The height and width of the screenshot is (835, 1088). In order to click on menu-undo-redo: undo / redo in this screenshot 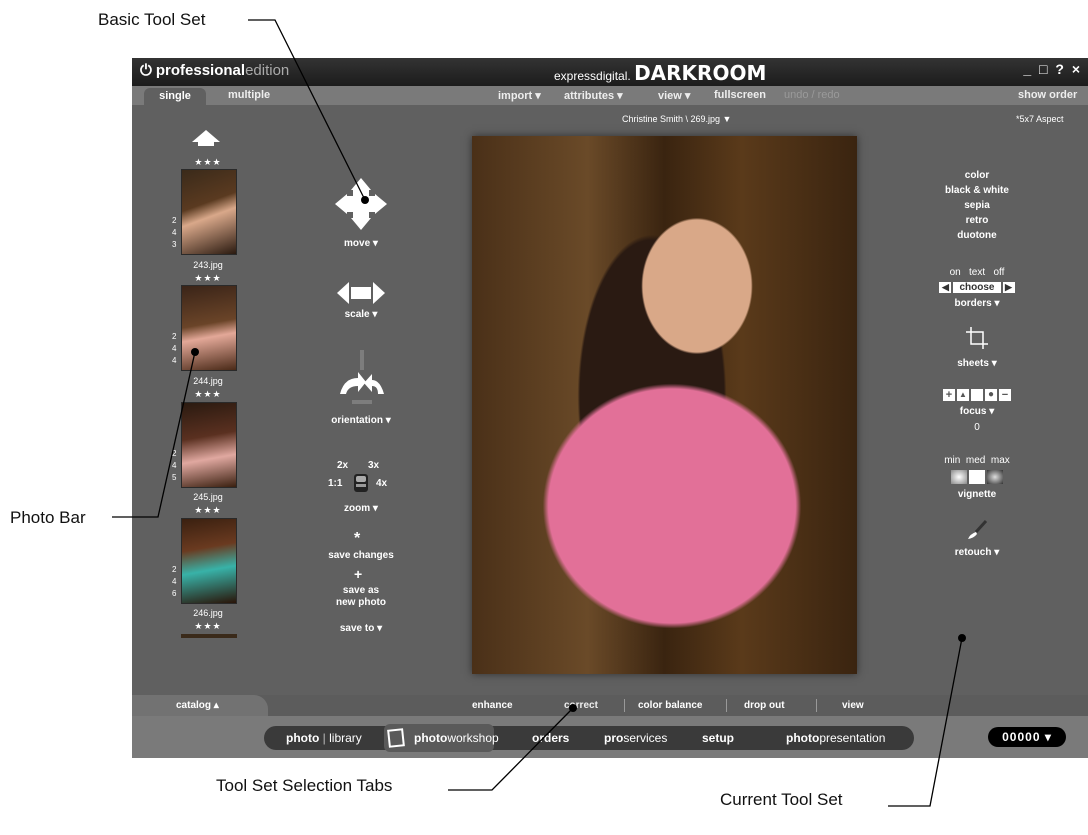, I will do `click(812, 95)`.